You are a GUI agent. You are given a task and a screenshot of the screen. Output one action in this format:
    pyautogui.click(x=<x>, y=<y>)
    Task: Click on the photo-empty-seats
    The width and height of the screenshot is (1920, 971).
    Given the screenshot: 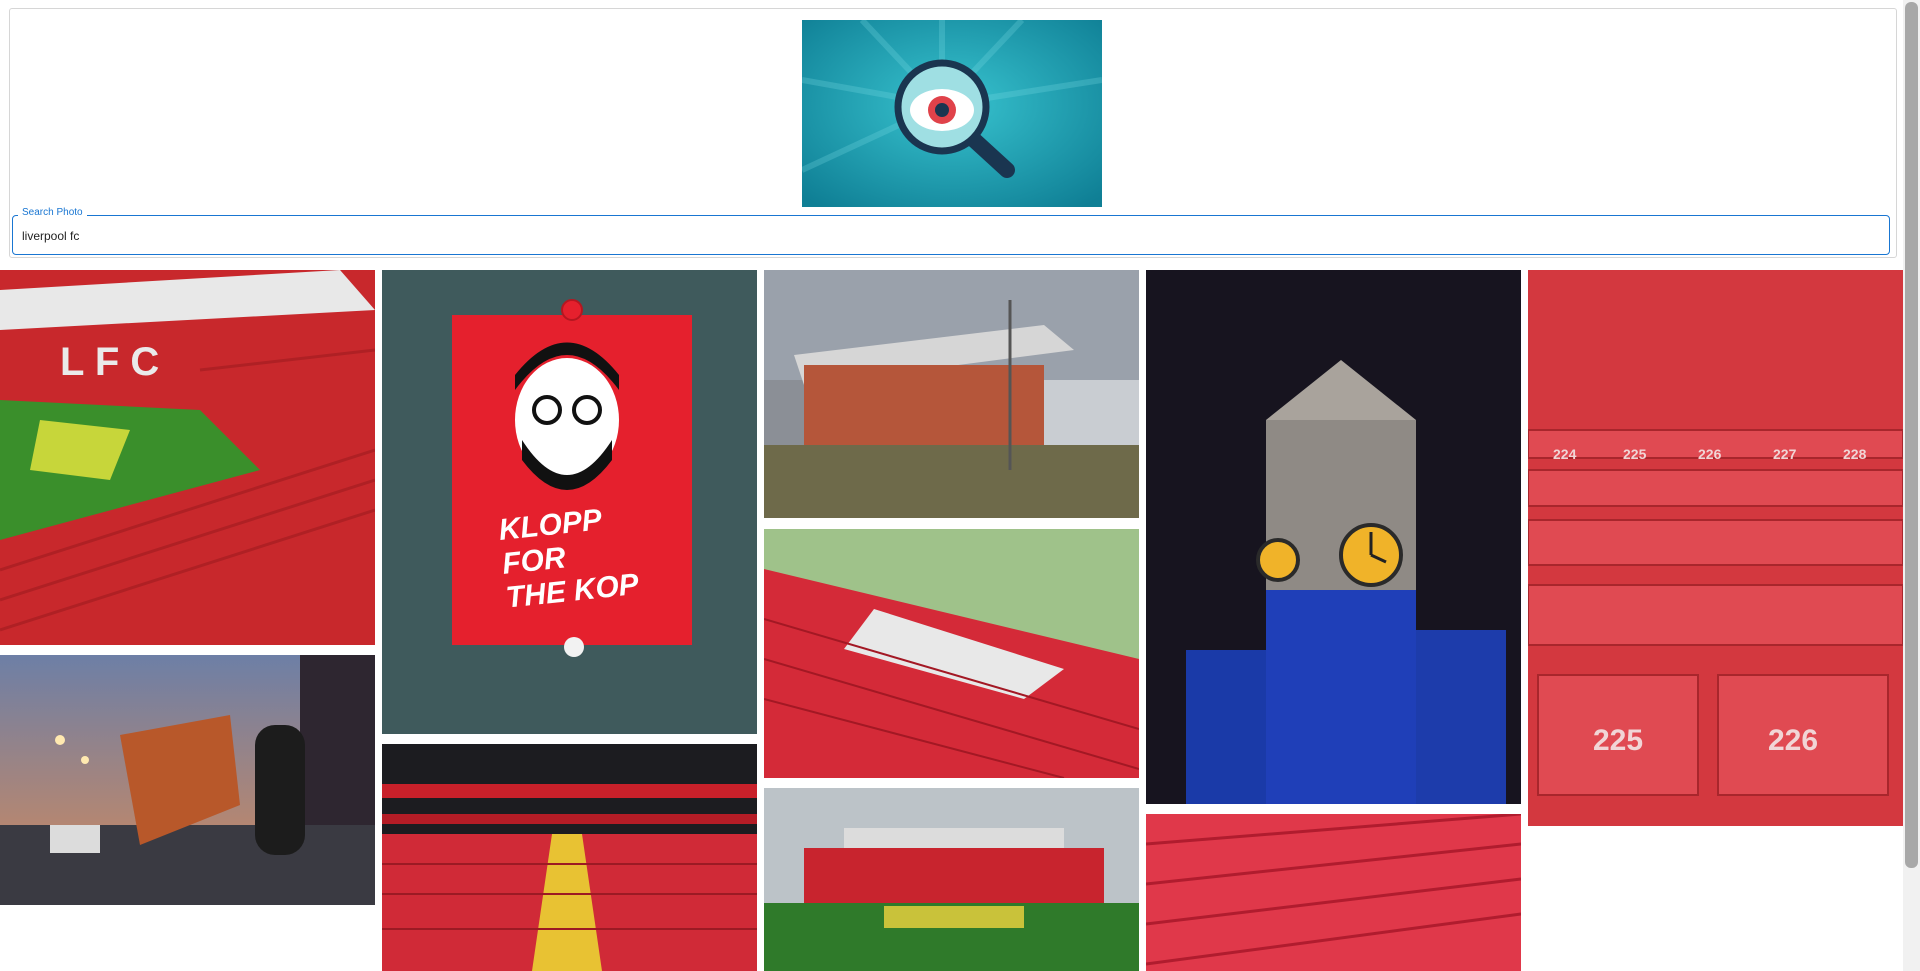 What is the action you would take?
    pyautogui.click(x=951, y=653)
    